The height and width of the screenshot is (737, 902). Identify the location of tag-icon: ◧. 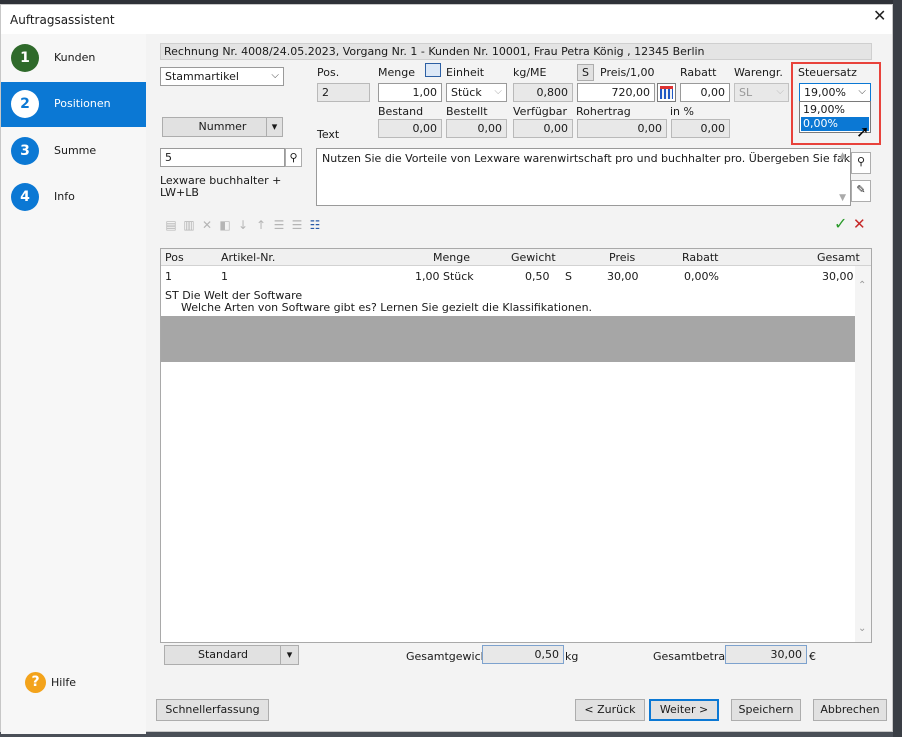
(225, 225).